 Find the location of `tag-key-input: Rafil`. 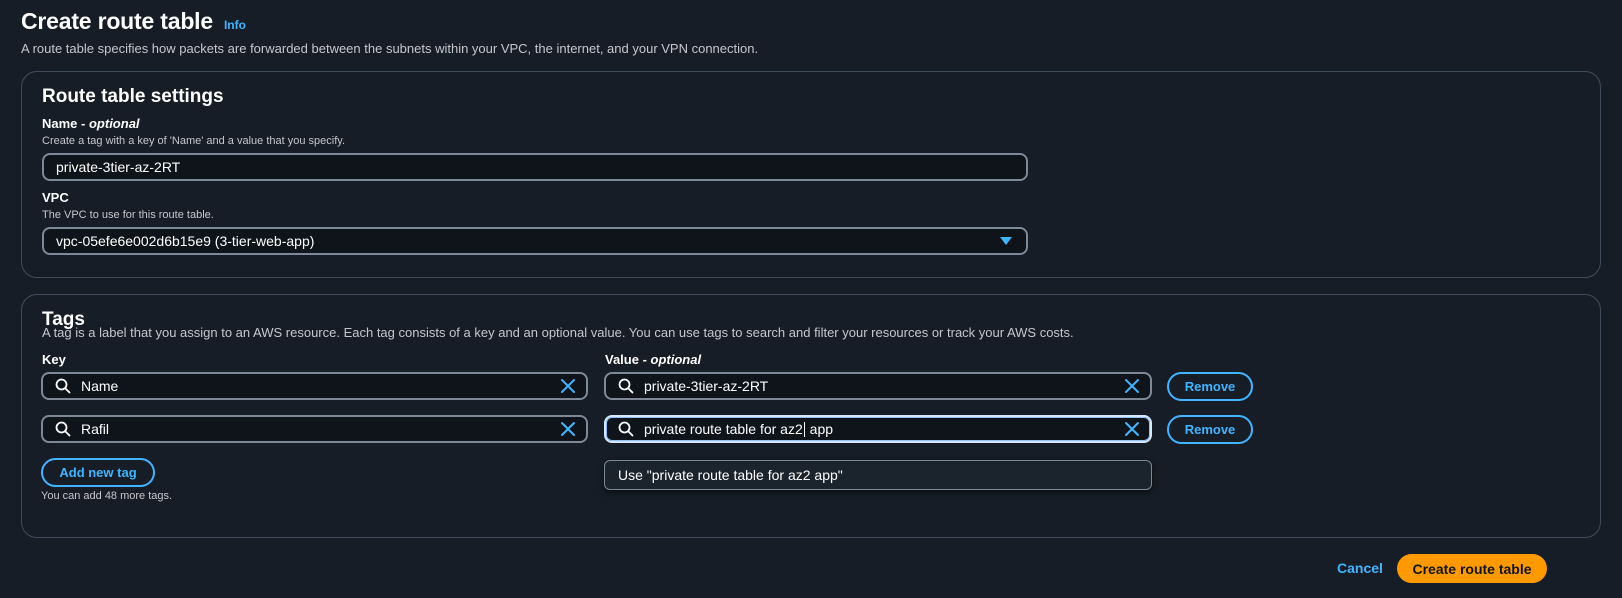

tag-key-input: Rafil is located at coordinates (314, 429).